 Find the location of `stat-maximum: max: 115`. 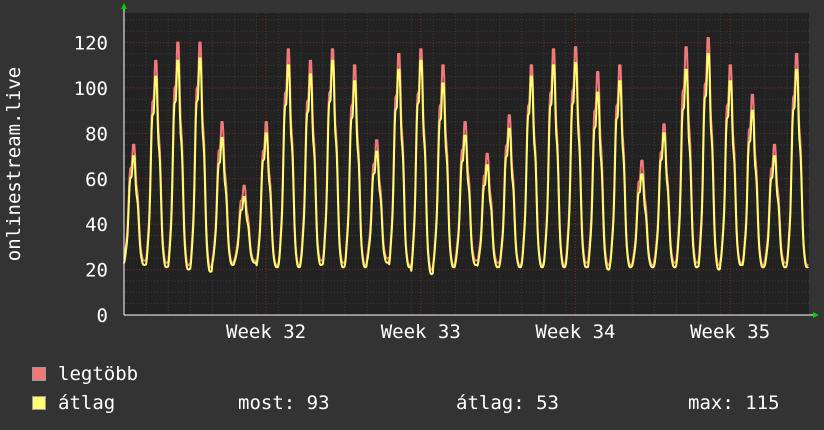

stat-maximum: max: 115 is located at coordinates (734, 403).